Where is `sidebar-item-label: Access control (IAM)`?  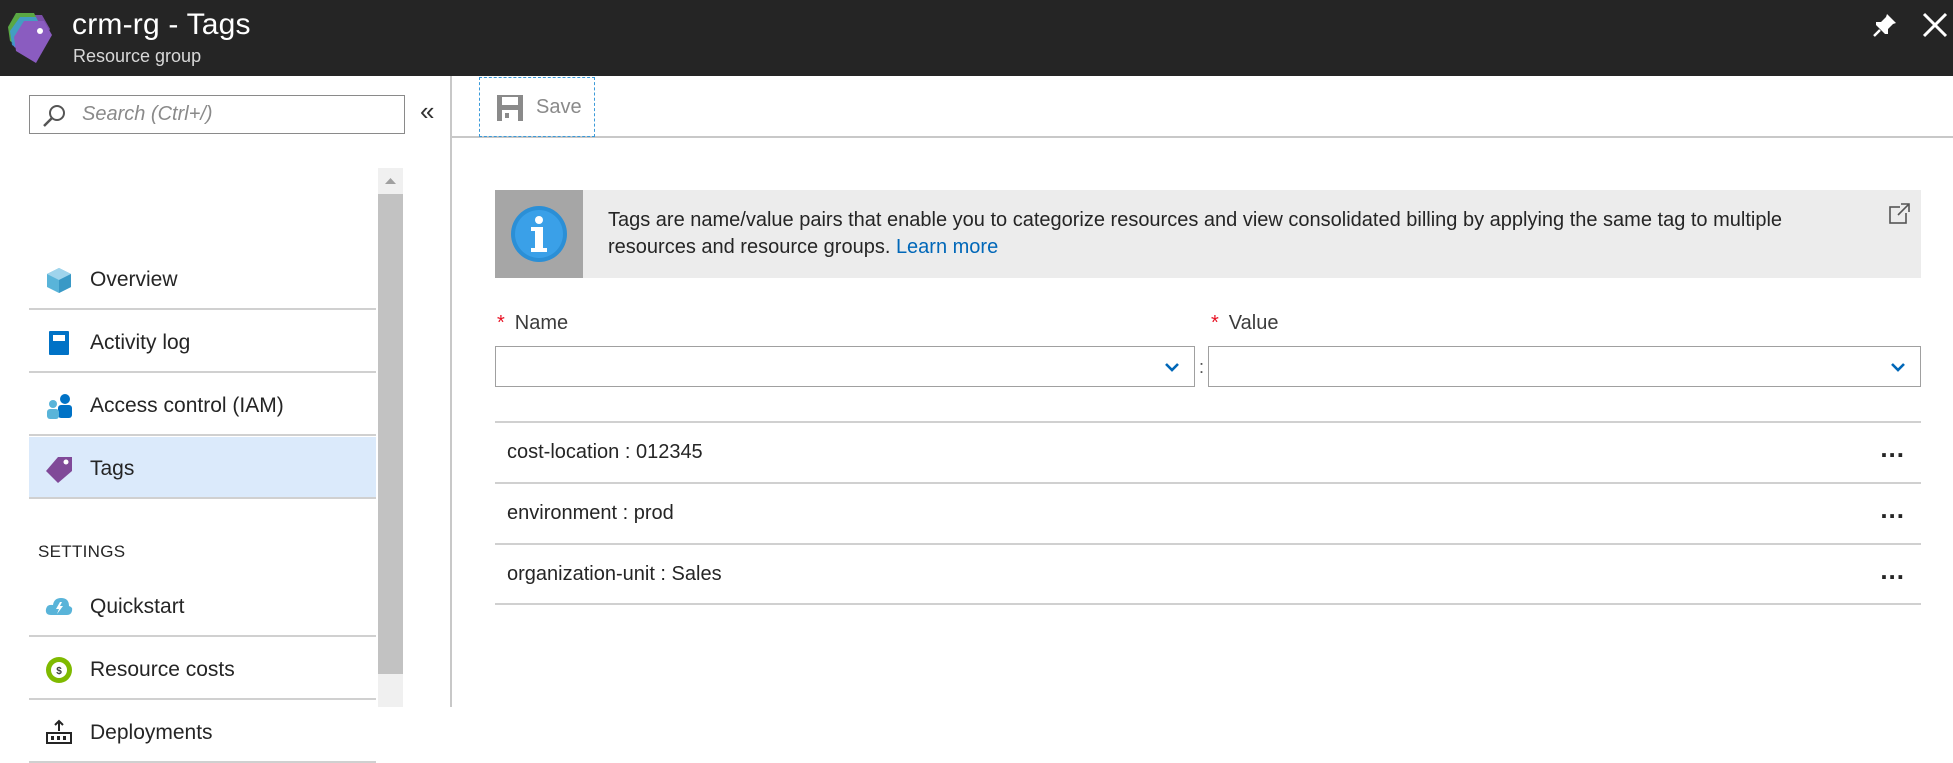
sidebar-item-label: Access control (IAM) is located at coordinates (187, 405).